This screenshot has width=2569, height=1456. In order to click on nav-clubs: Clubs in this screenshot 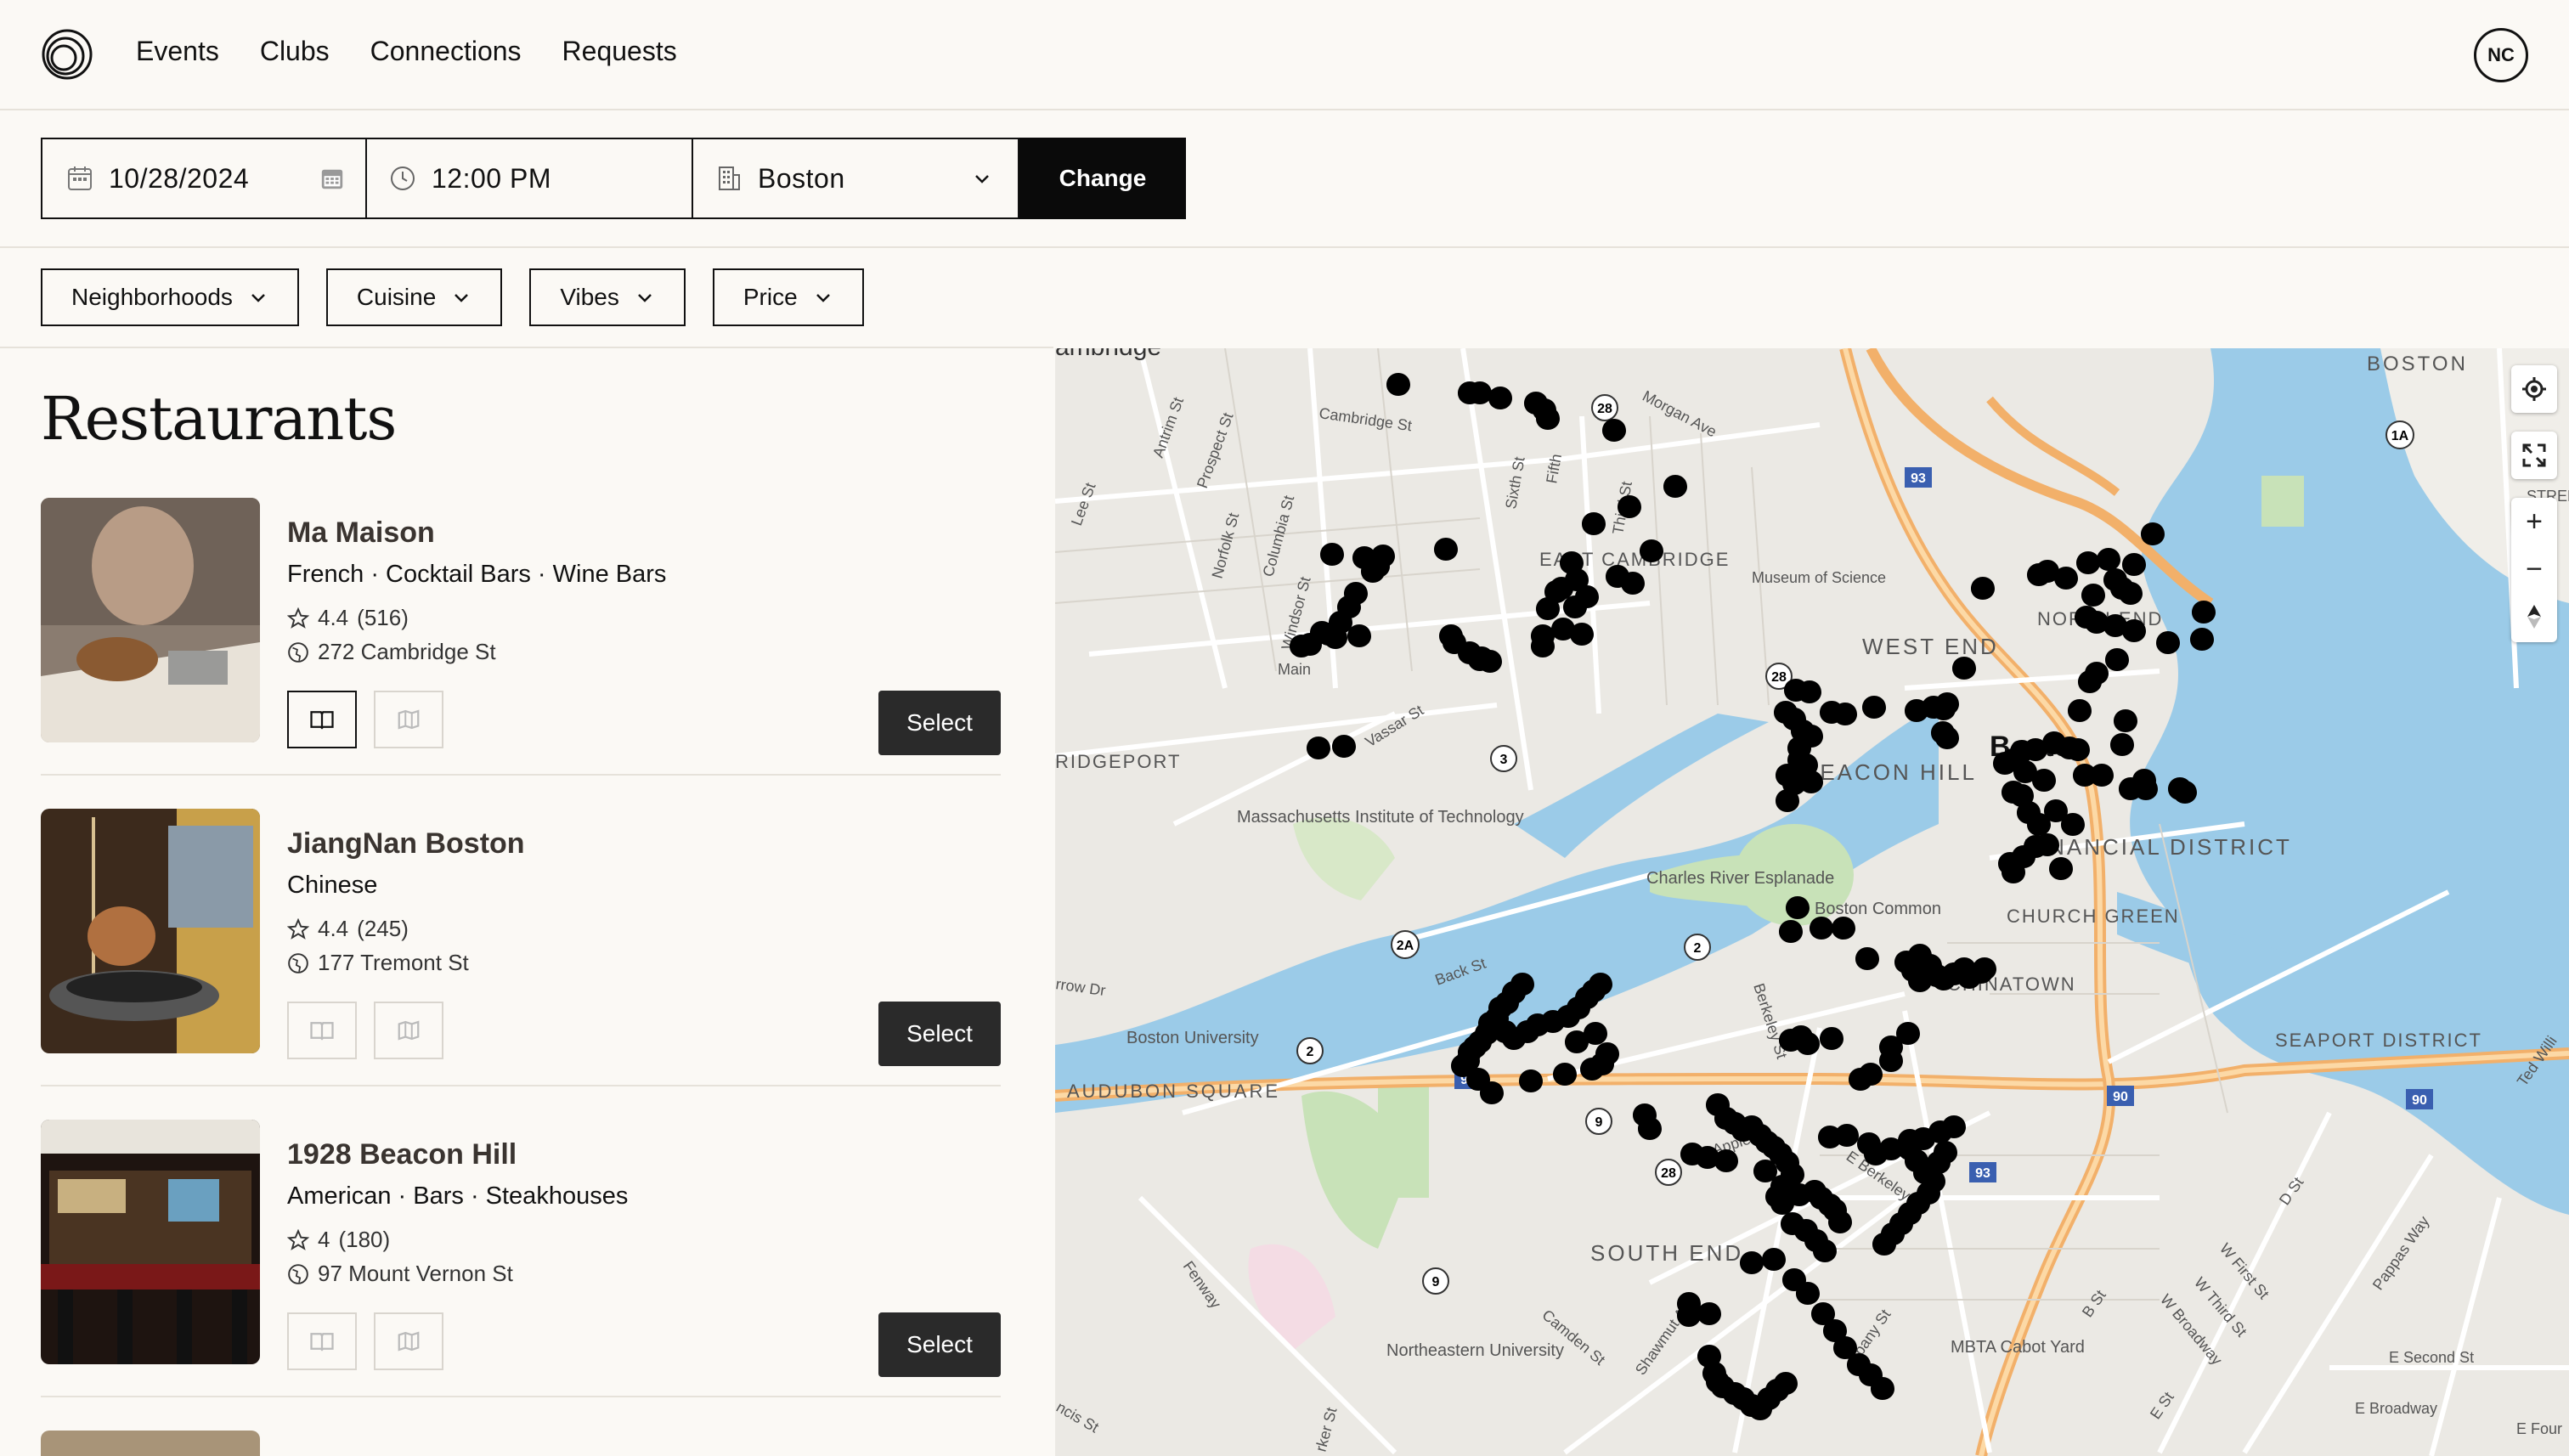, I will do `click(295, 52)`.